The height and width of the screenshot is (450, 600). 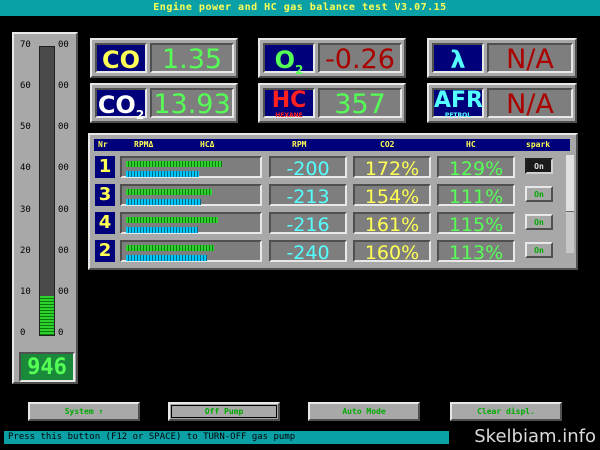 What do you see at coordinates (392, 224) in the screenshot?
I see `co2-cell: 161%` at bounding box center [392, 224].